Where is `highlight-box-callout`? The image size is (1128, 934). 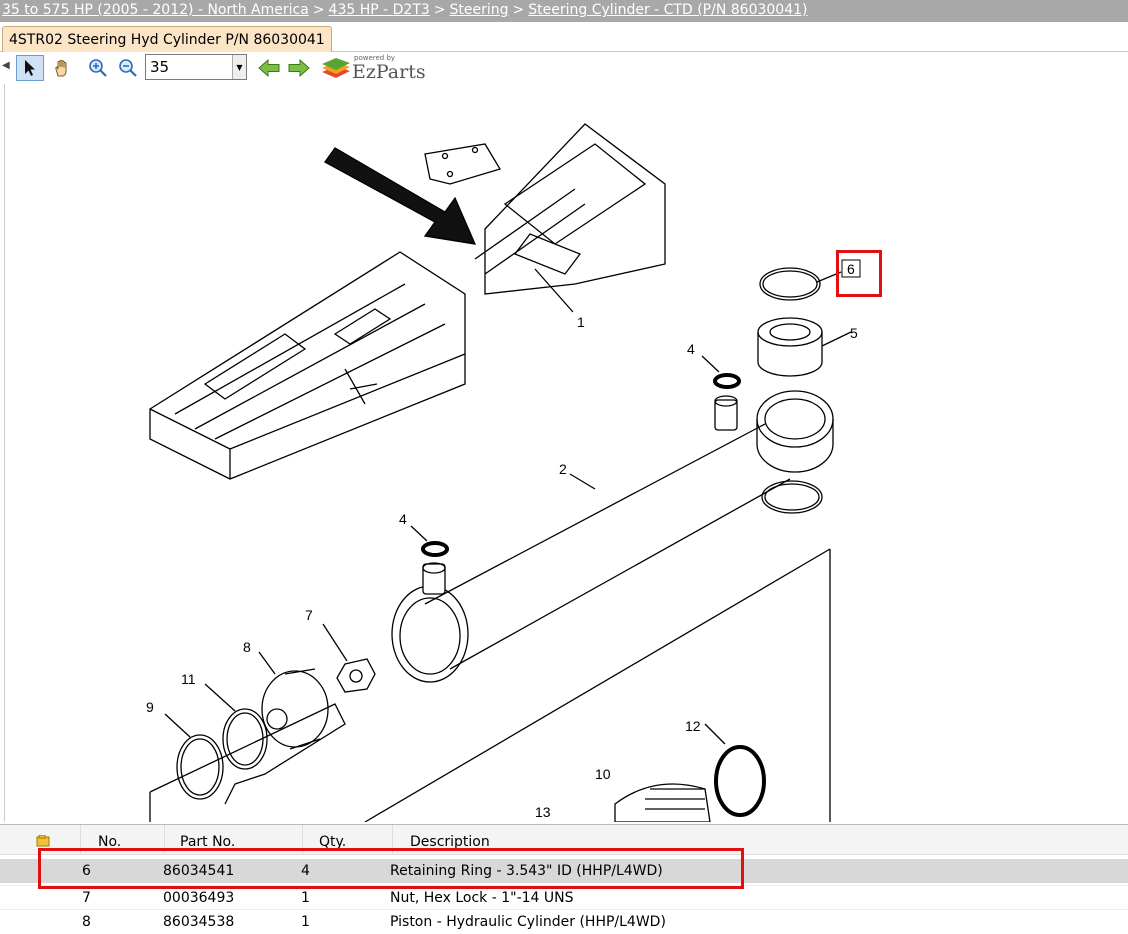 highlight-box-callout is located at coordinates (859, 273).